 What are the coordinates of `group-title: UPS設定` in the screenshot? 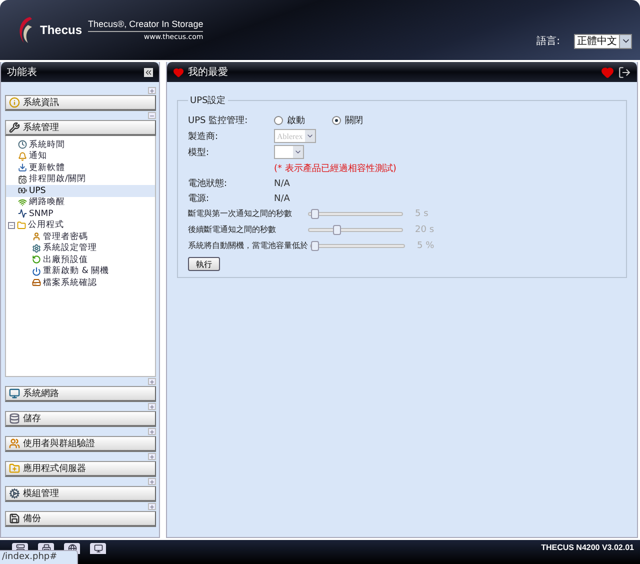 It's located at (208, 100).